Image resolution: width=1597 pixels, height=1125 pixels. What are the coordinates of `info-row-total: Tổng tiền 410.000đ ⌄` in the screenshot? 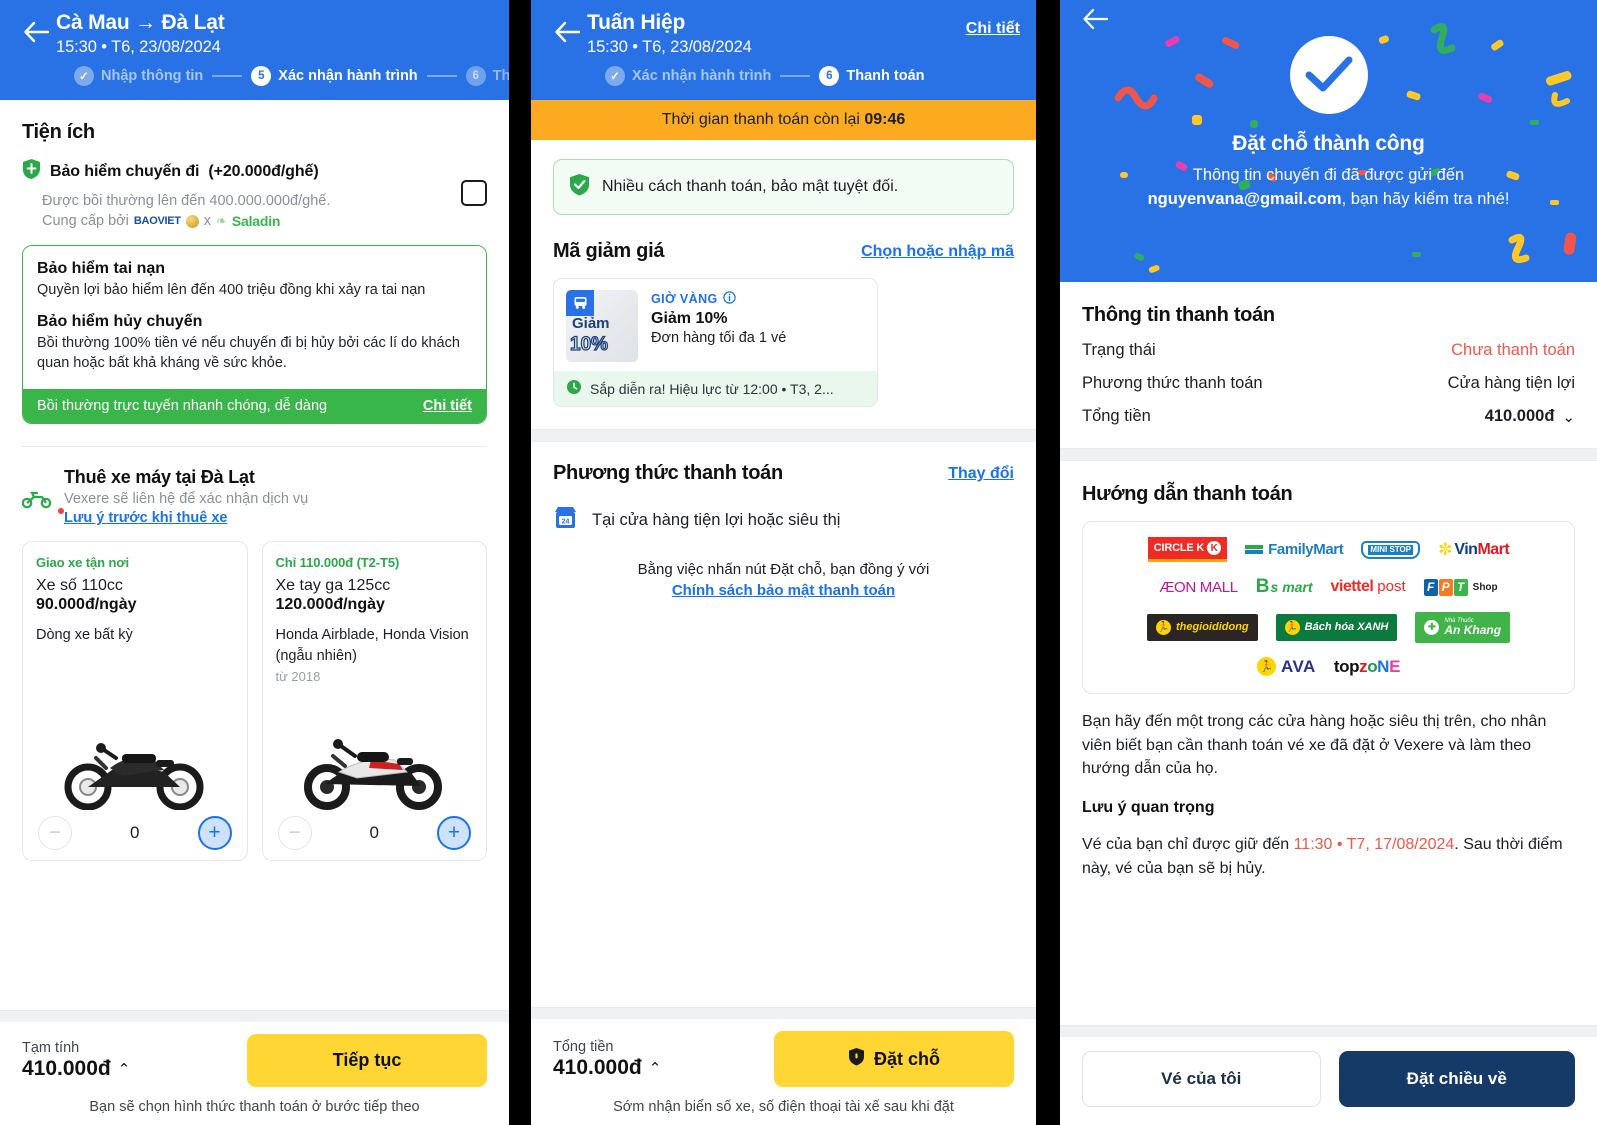 It's located at (1328, 416).